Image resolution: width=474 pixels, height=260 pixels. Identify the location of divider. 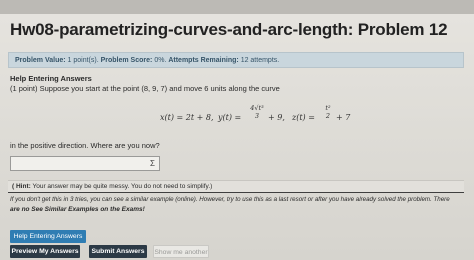
(236, 192).